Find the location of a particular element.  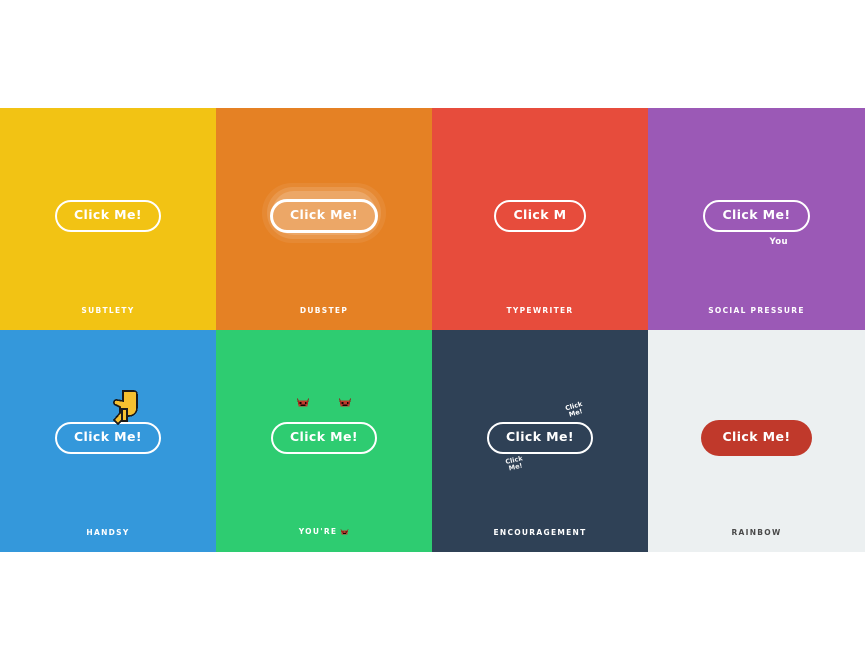

click-me-button-subtlety: Click Me! is located at coordinates (108, 216).